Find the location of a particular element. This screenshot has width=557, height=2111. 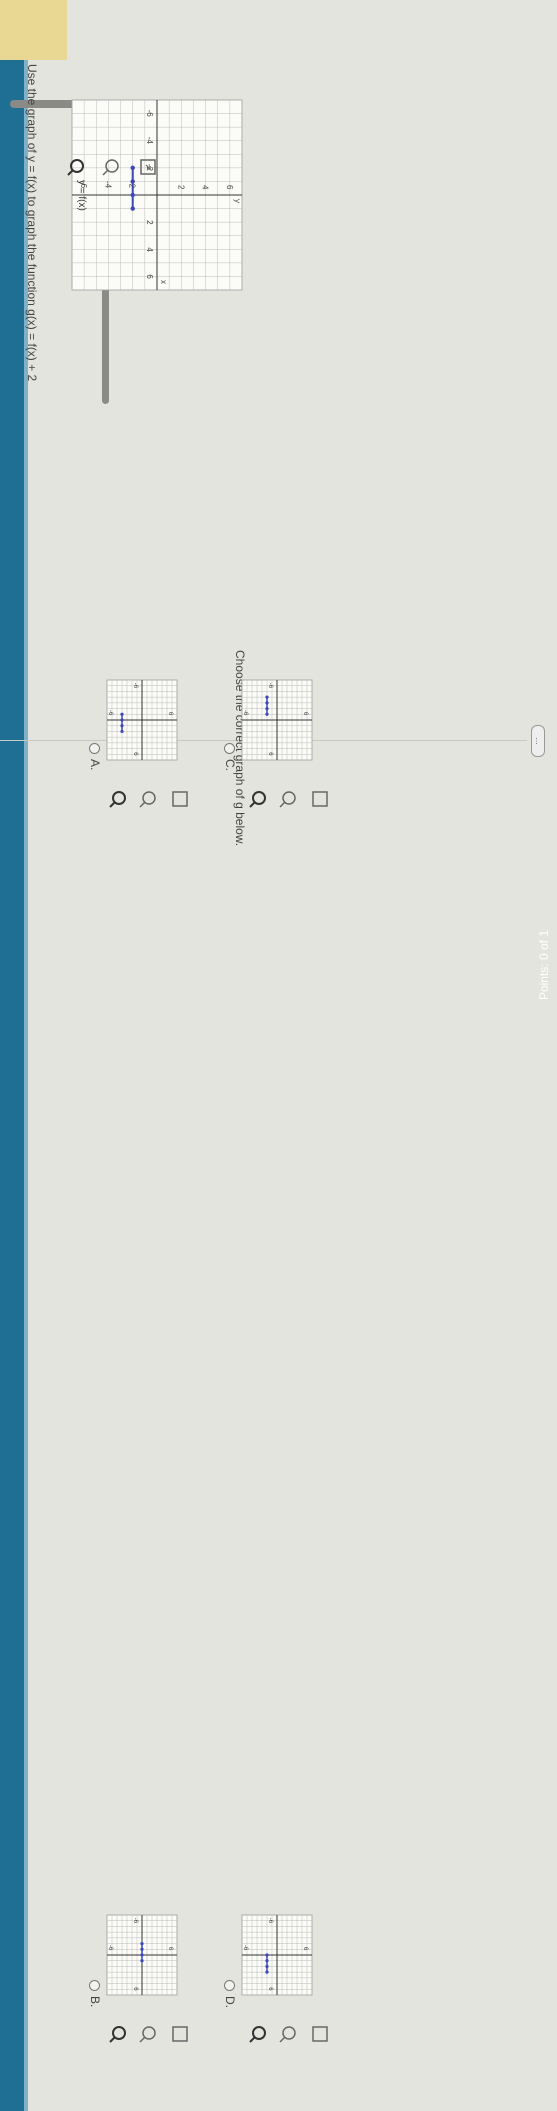

option-d-graph: 6-66-6 is located at coordinates (277, 1955).